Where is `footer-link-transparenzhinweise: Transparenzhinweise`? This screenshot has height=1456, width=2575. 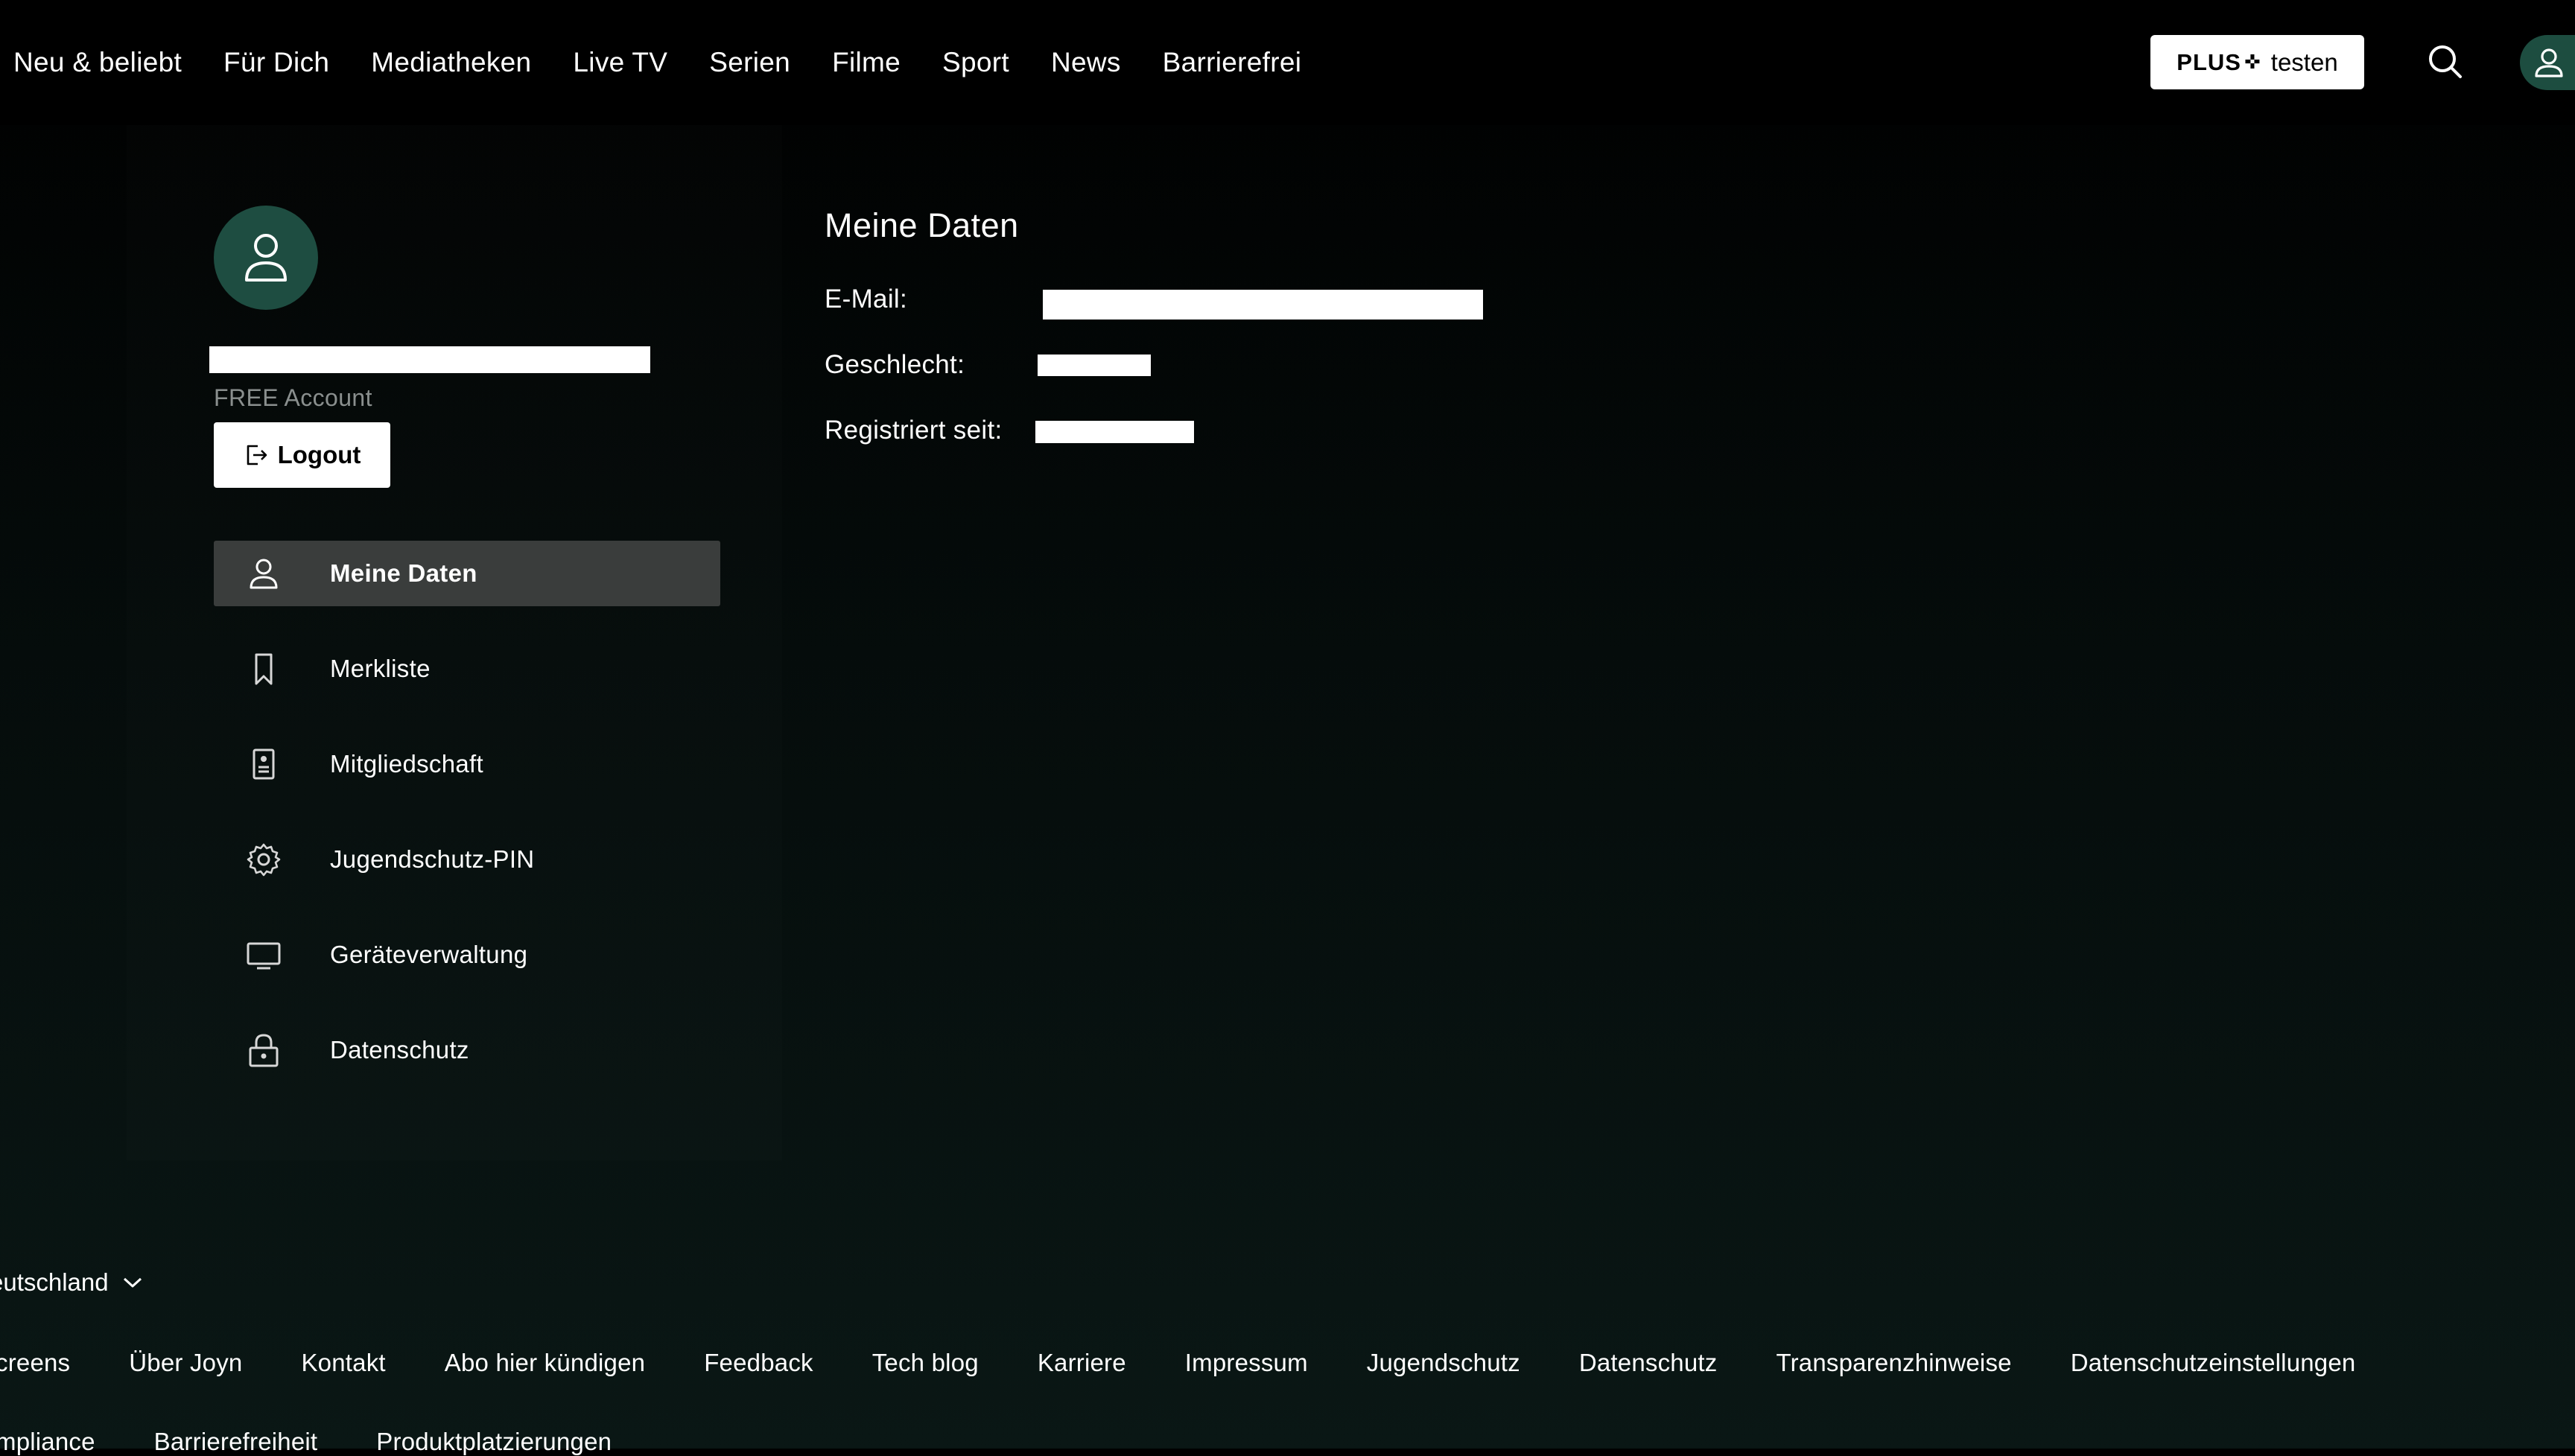
footer-link-transparenzhinweise: Transparenzhinweise is located at coordinates (1893, 1363).